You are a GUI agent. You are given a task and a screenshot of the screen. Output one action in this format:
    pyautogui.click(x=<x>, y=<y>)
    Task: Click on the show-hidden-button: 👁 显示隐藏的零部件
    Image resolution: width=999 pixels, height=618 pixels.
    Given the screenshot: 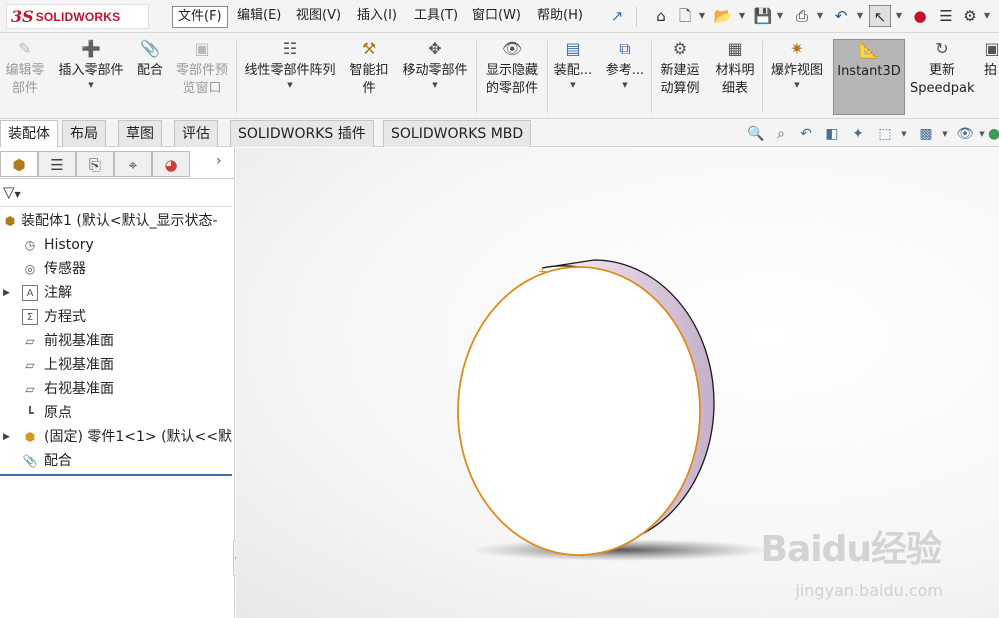 What is the action you would take?
    pyautogui.click(x=512, y=77)
    